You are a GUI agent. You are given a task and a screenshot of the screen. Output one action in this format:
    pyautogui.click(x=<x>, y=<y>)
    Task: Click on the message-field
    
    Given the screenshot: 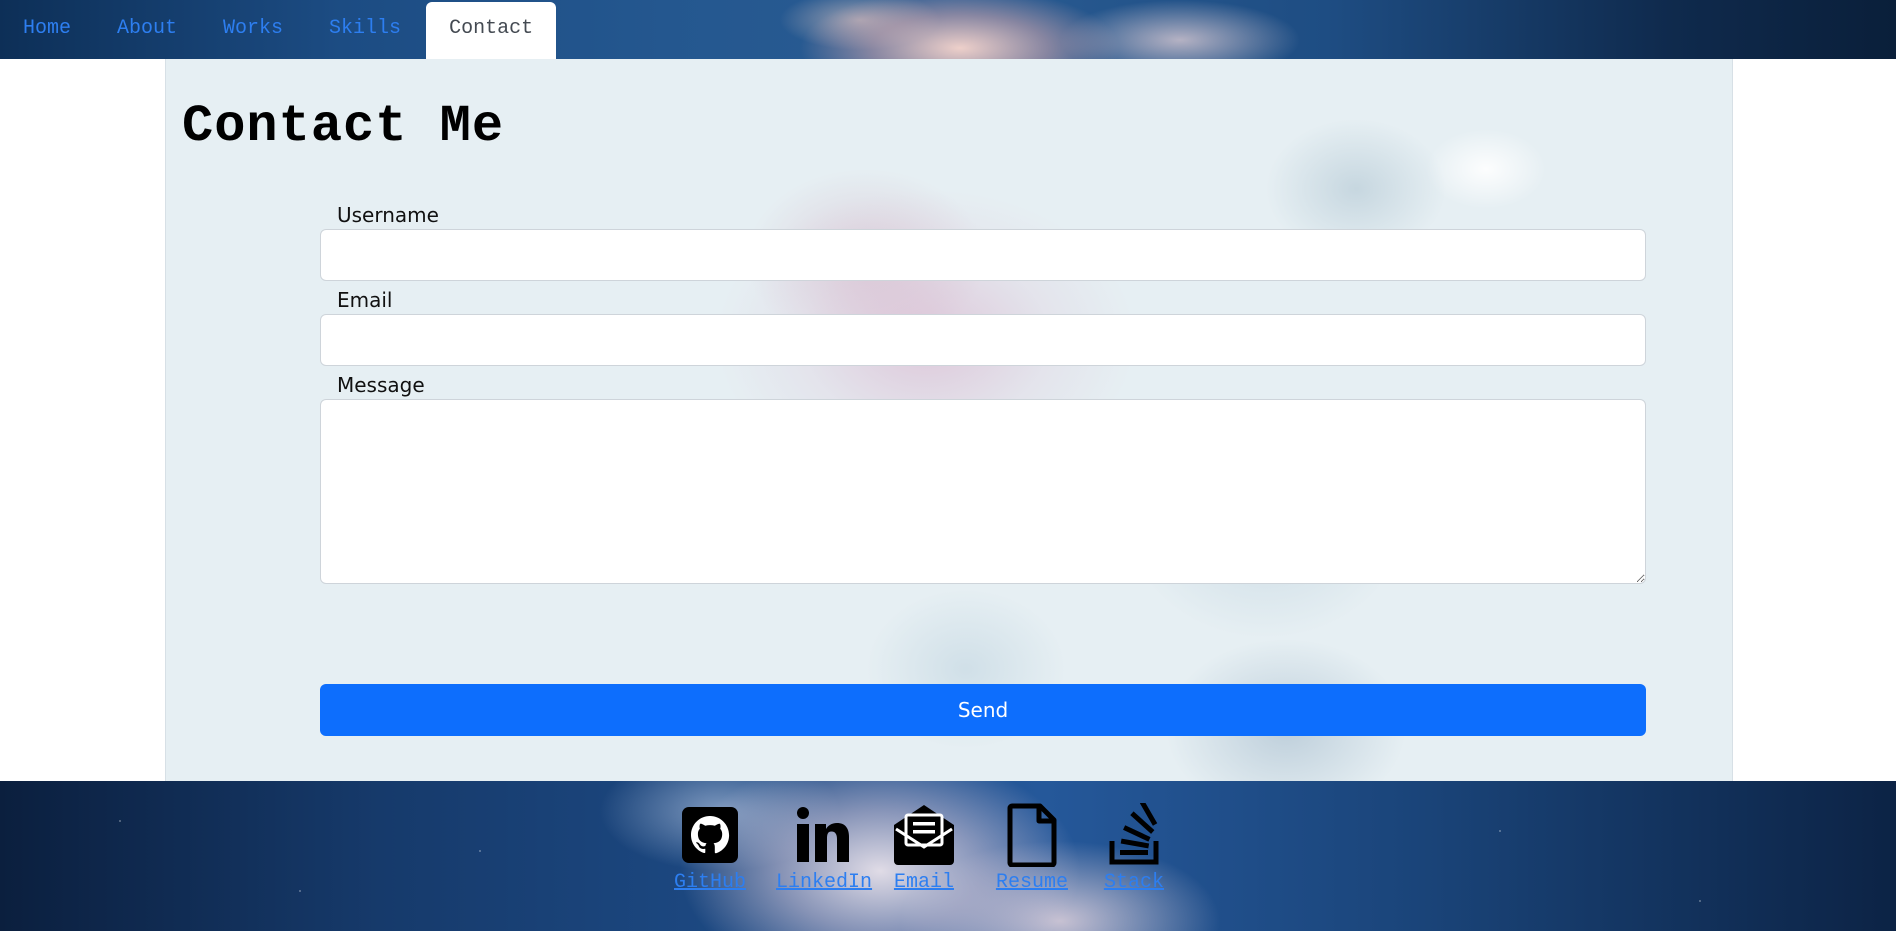 What is the action you would take?
    pyautogui.click(x=983, y=491)
    